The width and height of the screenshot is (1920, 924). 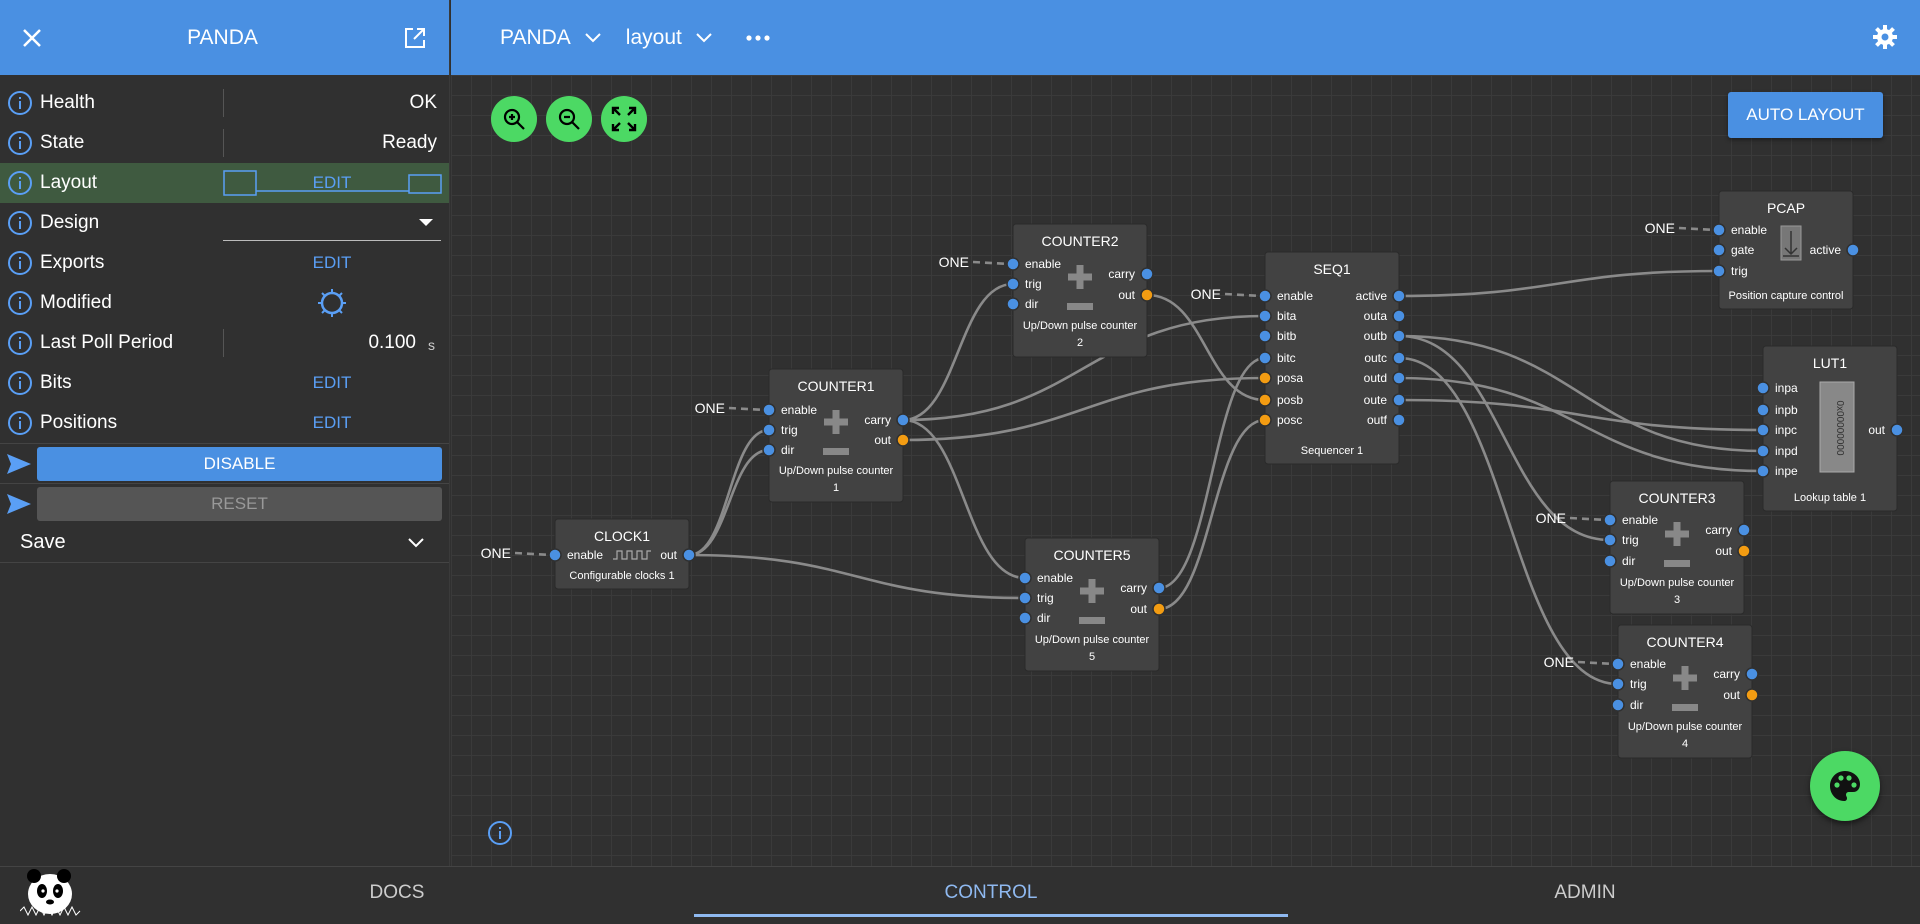 I want to click on port-lut1-inpe, so click(x=1763, y=471).